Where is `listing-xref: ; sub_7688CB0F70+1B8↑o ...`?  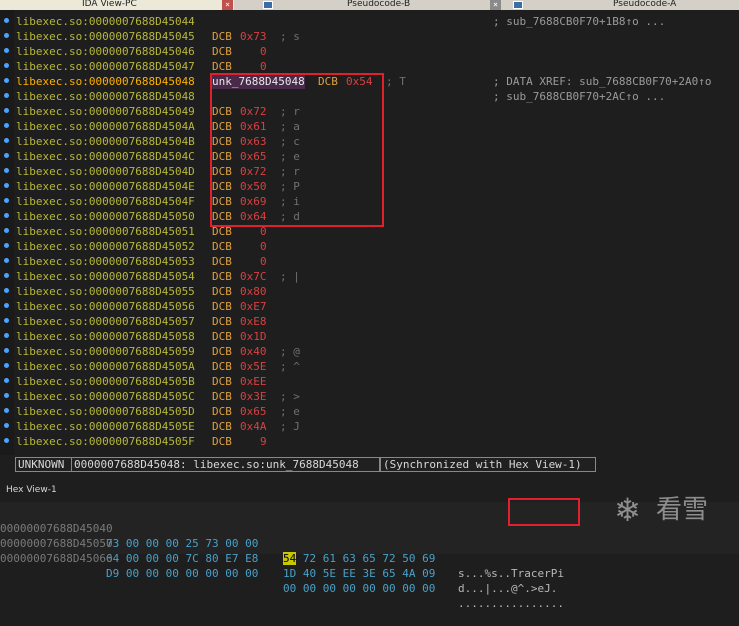 listing-xref: ; sub_7688CB0F70+1B8↑o ... is located at coordinates (579, 21).